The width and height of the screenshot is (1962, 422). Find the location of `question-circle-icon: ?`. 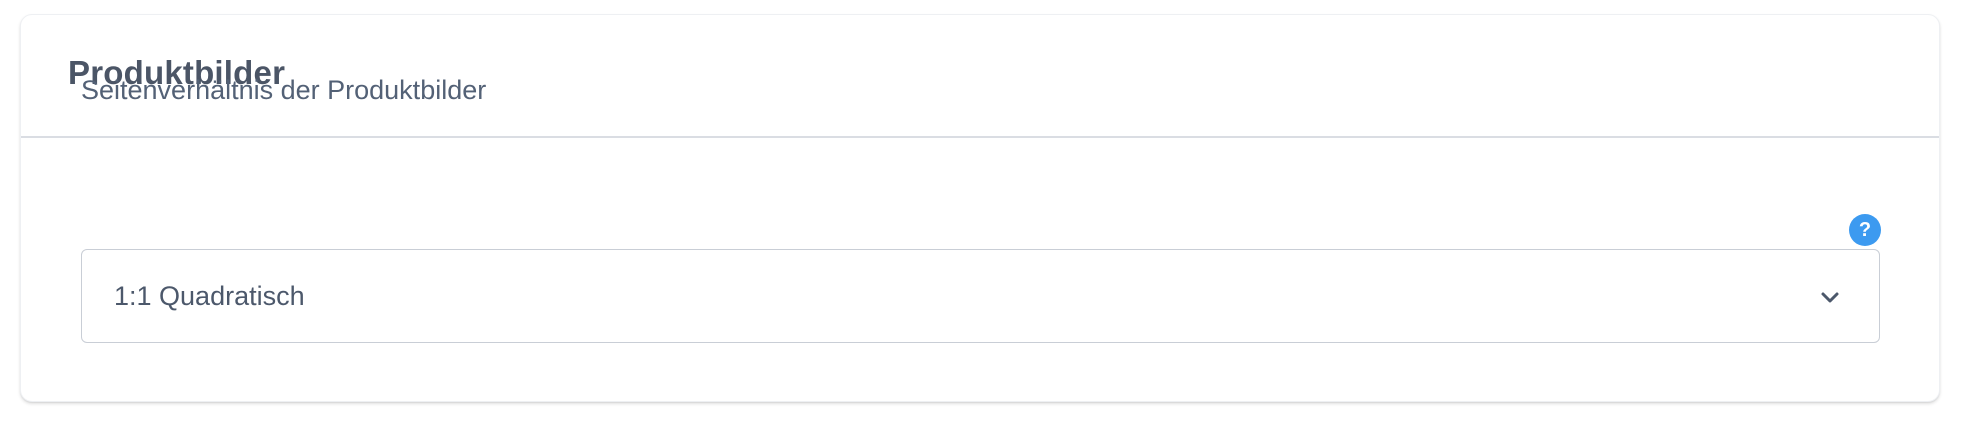

question-circle-icon: ? is located at coordinates (1865, 230).